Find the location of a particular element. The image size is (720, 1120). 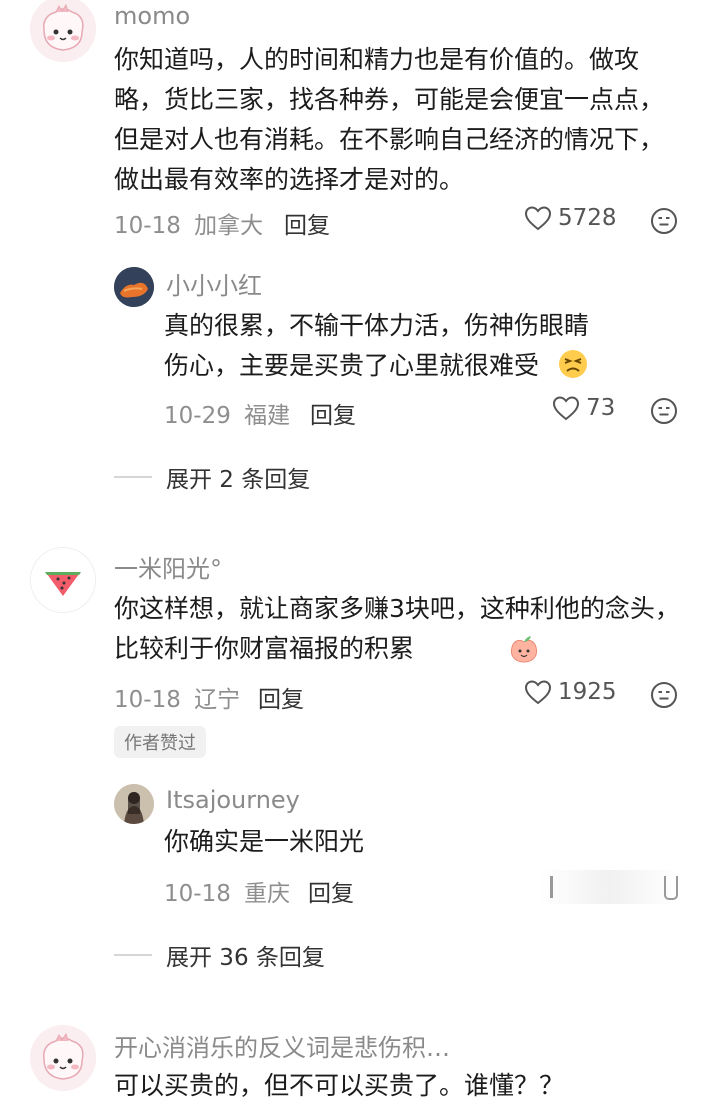

comment-meta: 10-18 辽宁 is located at coordinates (177, 697).